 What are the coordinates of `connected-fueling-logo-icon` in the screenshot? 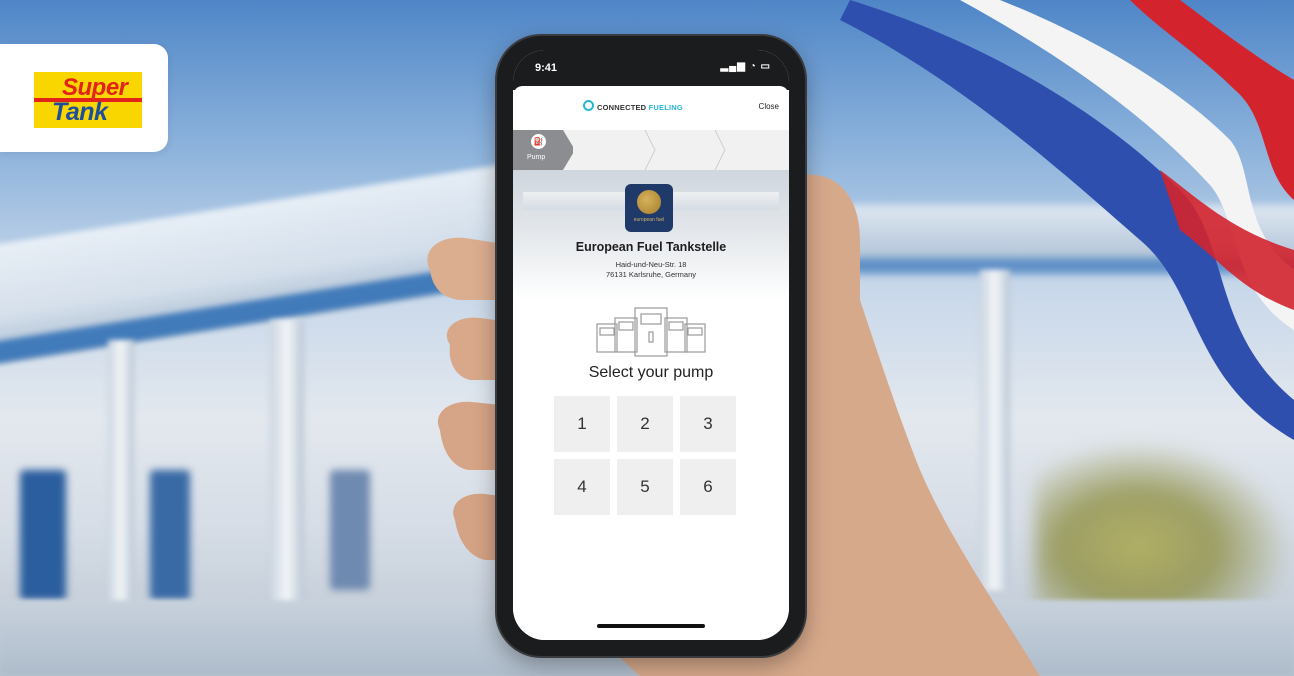 It's located at (588, 105).